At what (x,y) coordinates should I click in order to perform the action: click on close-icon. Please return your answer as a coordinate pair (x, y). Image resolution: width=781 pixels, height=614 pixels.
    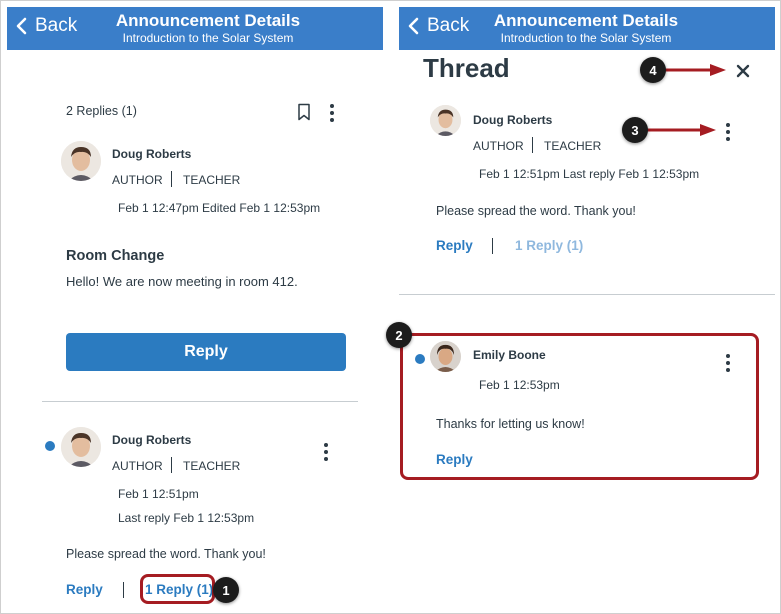
    Looking at the image, I should click on (743, 71).